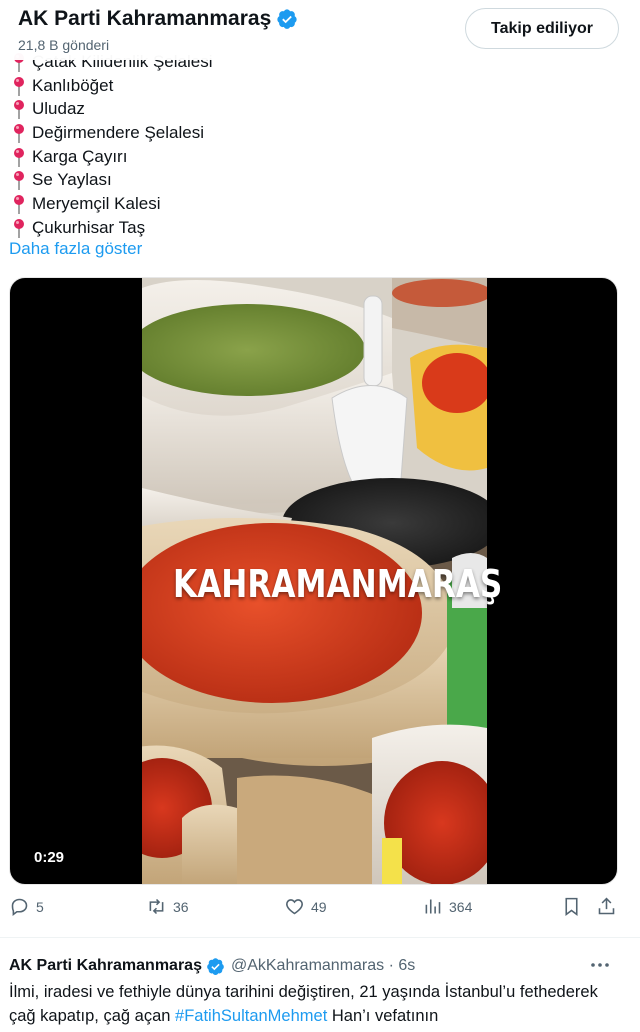 The image size is (640, 1032). I want to click on reply-button: 5, so click(26, 906).